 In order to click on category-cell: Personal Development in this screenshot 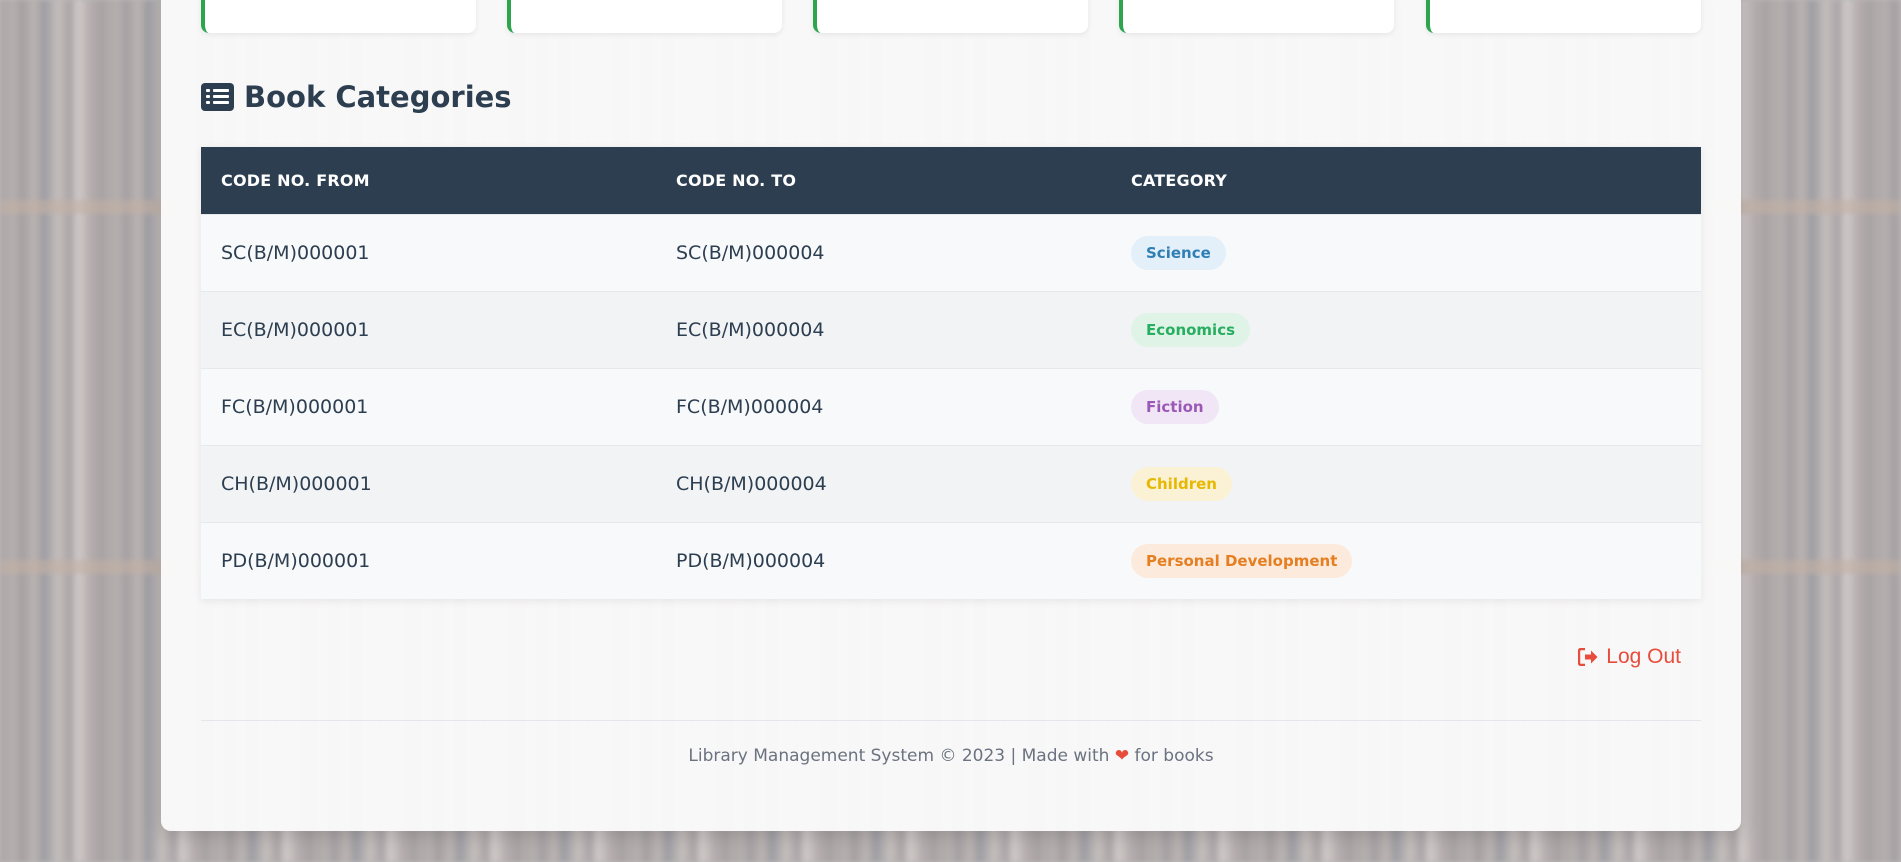, I will do `click(1406, 560)`.